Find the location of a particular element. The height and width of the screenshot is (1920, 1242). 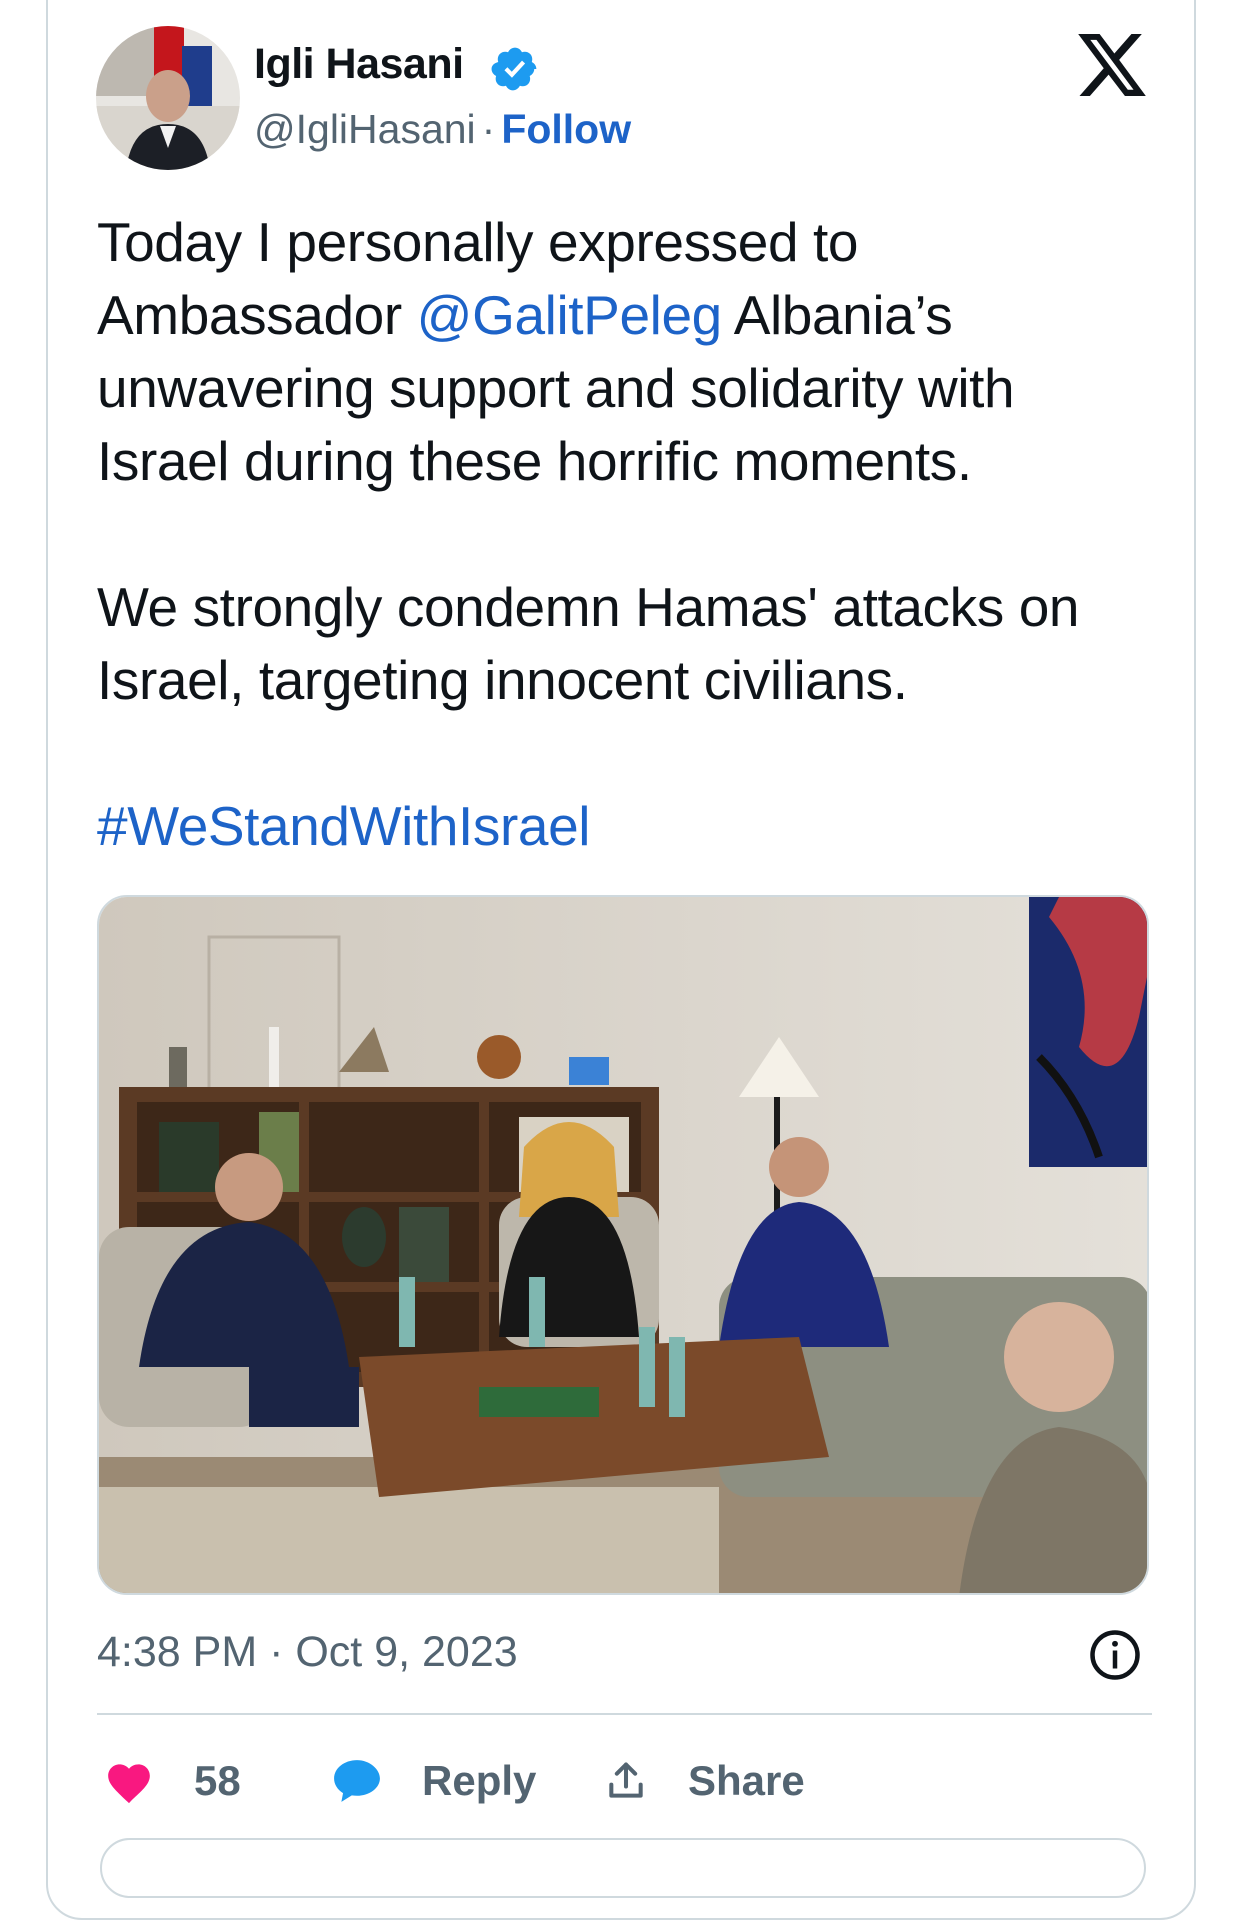

x-logo-icon is located at coordinates (1112, 65).